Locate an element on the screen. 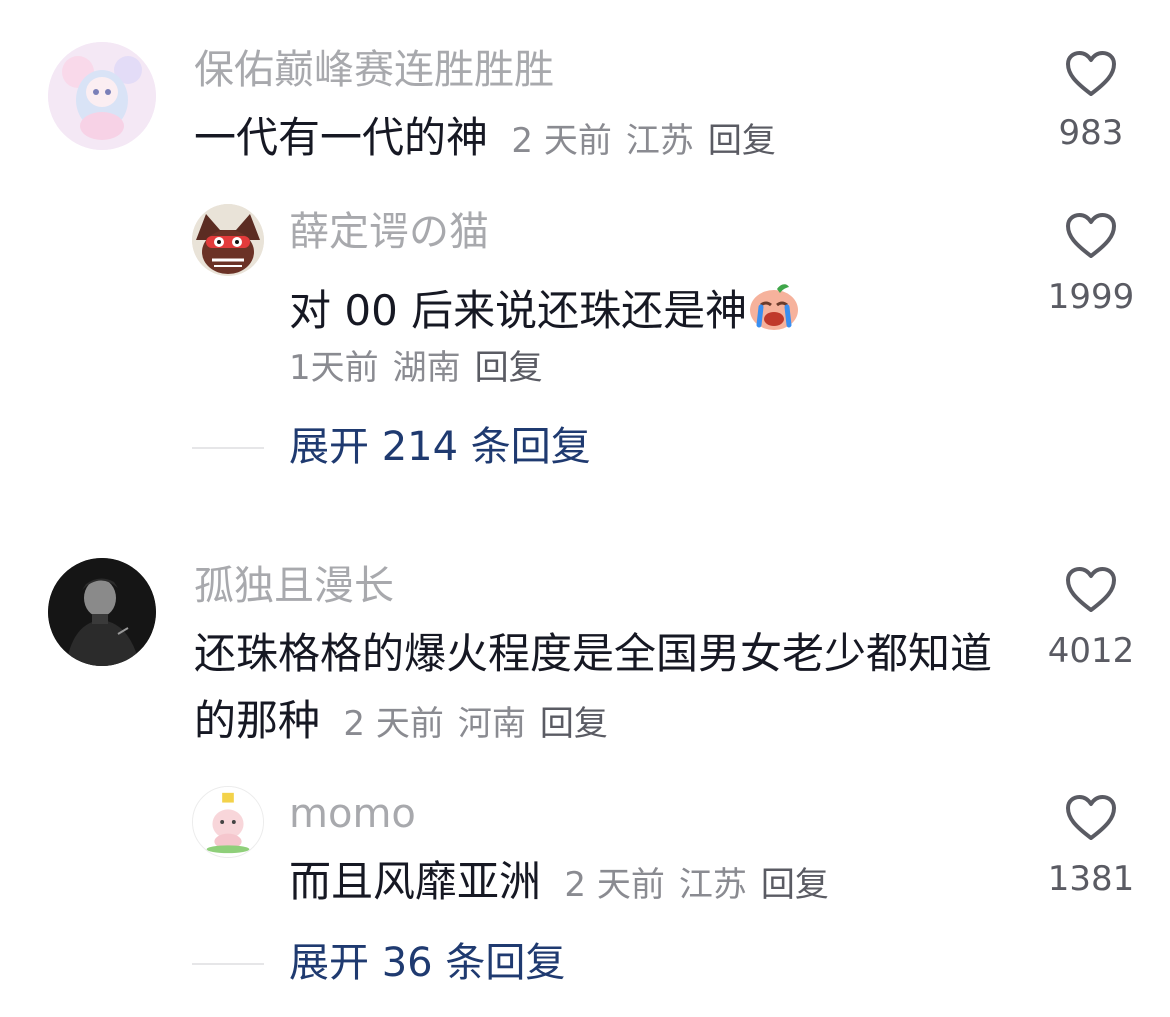 The image size is (1170, 1017). reply-meta: 1天前 湖南 回复 is located at coordinates (423, 368).